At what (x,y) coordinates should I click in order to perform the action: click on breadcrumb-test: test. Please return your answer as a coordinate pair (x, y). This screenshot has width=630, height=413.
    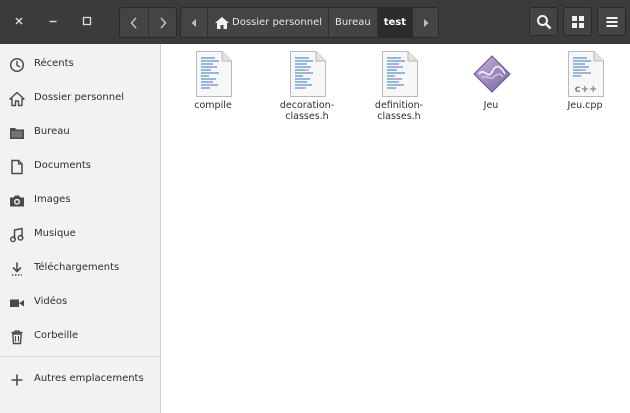
    Looking at the image, I should click on (394, 22).